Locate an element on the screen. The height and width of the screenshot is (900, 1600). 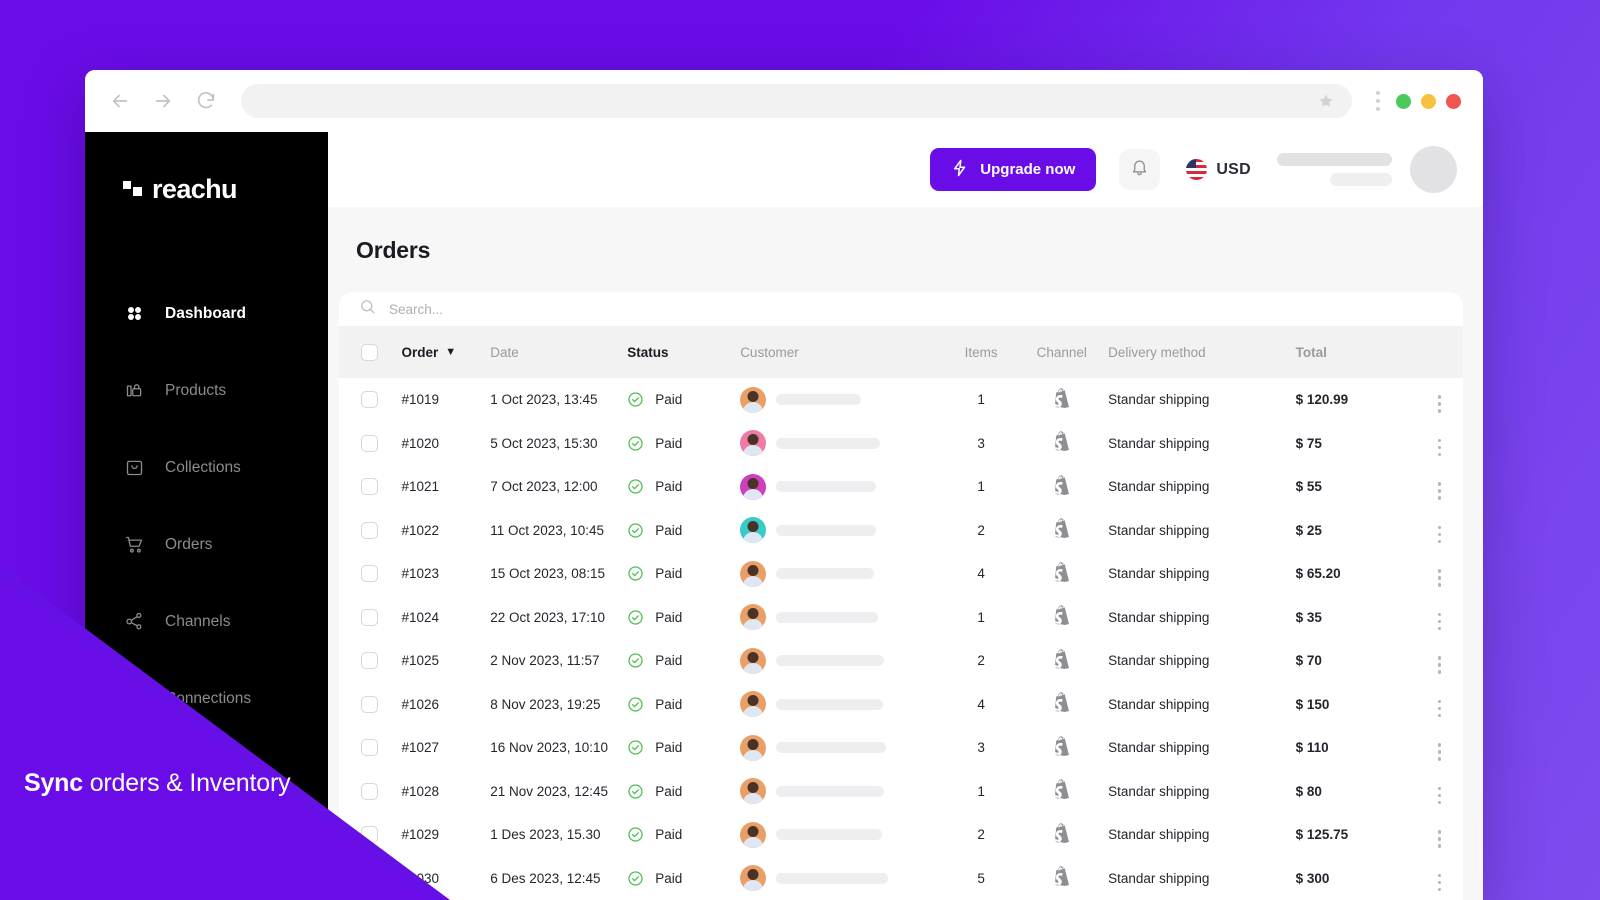
notifications-button is located at coordinates (1140, 169).